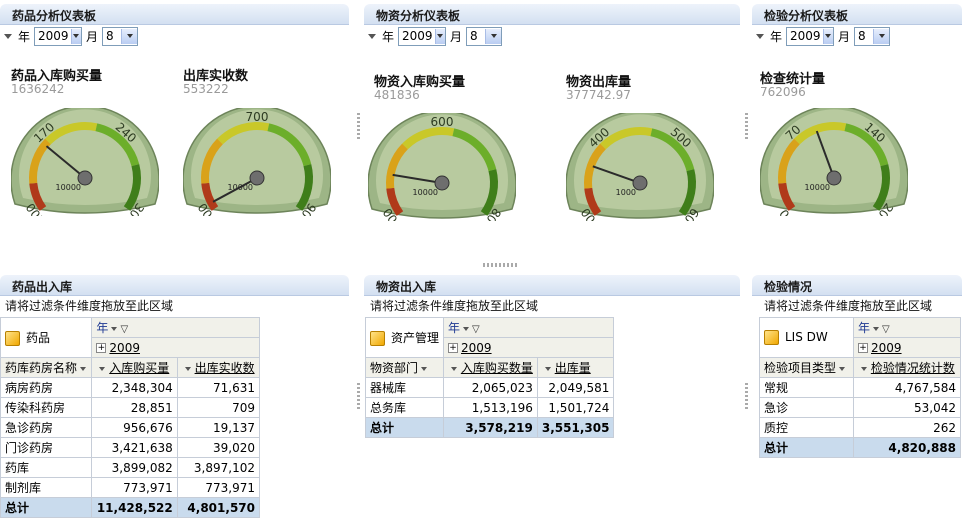 This screenshot has height=518, width=962. What do you see at coordinates (218, 447) in the screenshot?
I see `cell-value: 39,020` at bounding box center [218, 447].